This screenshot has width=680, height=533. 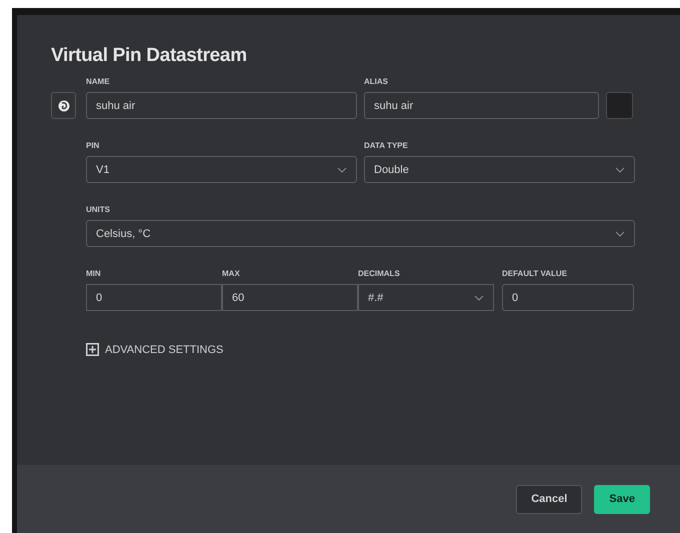 What do you see at coordinates (98, 81) in the screenshot?
I see `field-label: NAME` at bounding box center [98, 81].